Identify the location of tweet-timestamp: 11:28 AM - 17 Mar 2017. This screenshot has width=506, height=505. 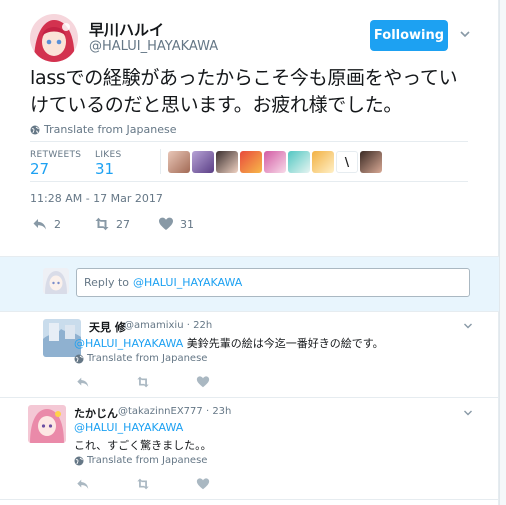
(96, 198).